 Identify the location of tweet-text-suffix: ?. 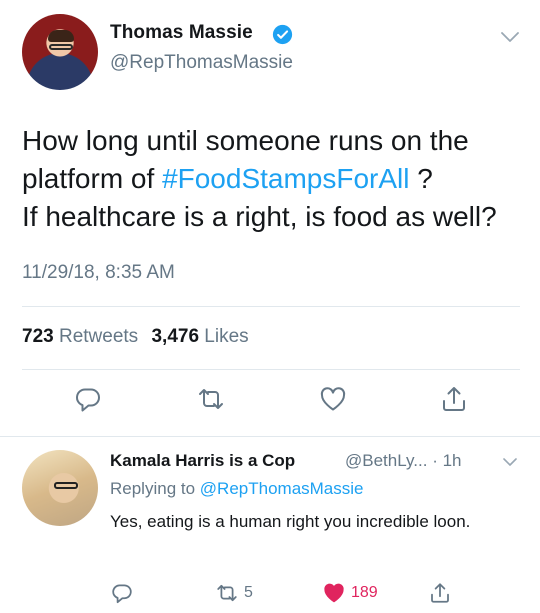
(421, 178).